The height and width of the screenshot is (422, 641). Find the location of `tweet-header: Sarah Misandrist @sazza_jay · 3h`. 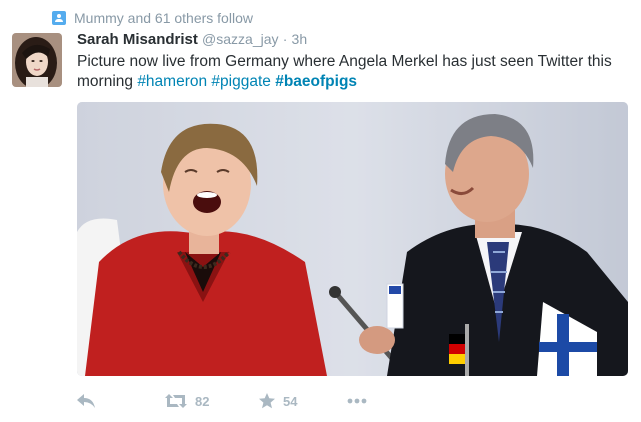

tweet-header: Sarah Misandrist @sazza_jay · 3h is located at coordinates (192, 39).